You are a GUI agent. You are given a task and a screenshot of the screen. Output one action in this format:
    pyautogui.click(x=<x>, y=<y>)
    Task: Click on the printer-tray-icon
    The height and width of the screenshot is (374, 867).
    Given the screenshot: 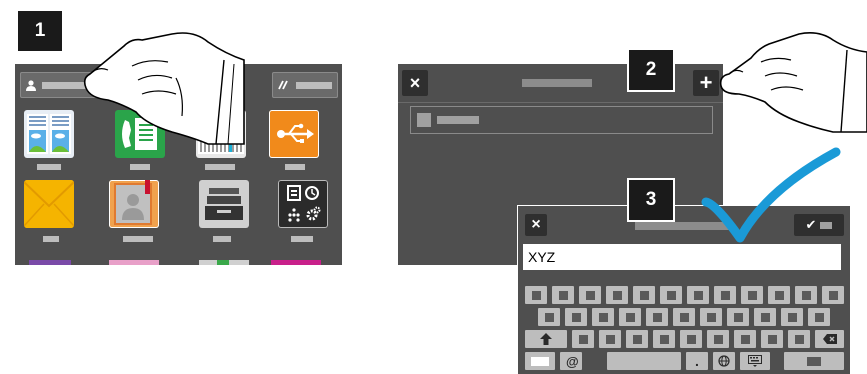 What is the action you would take?
    pyautogui.click(x=224, y=204)
    